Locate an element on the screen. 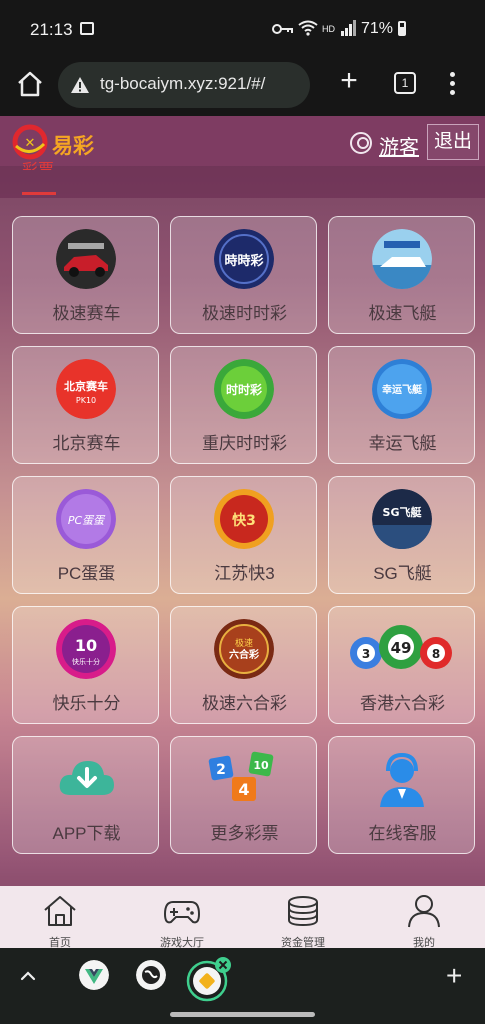 This screenshot has width=485, height=1024. nav-home: 首页 is located at coordinates (60, 917).